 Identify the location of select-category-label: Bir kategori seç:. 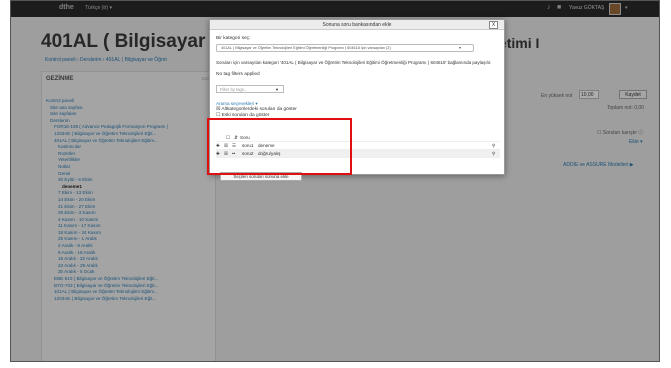
(233, 38).